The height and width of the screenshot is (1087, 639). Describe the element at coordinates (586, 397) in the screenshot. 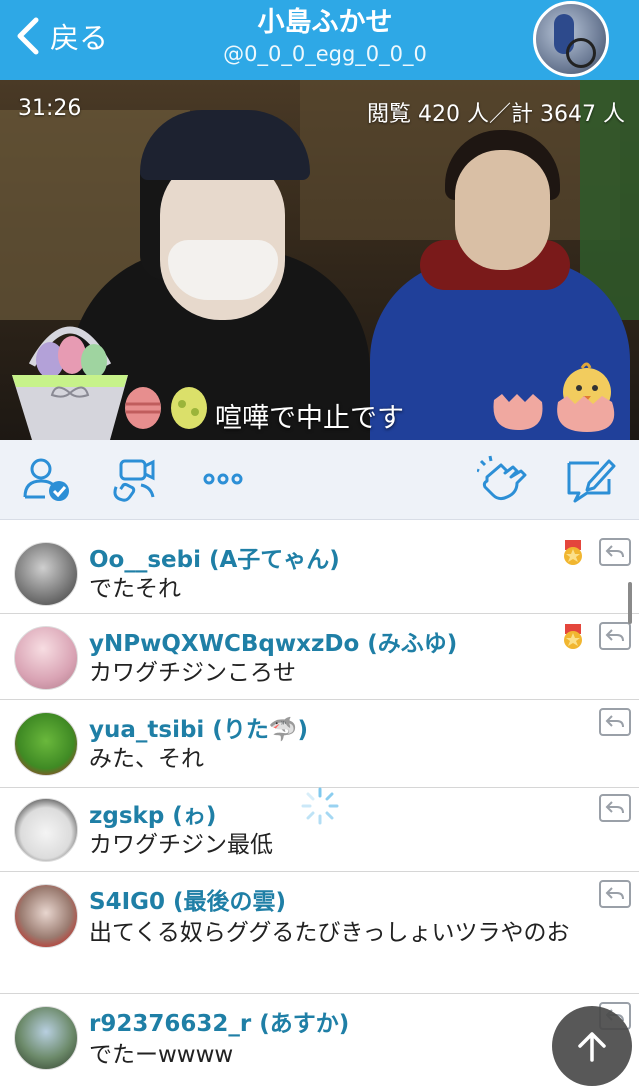

I see `chick-icon` at that location.